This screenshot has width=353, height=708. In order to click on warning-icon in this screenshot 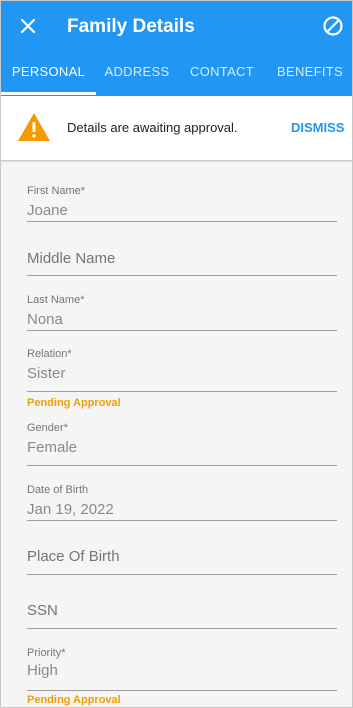, I will do `click(34, 127)`.